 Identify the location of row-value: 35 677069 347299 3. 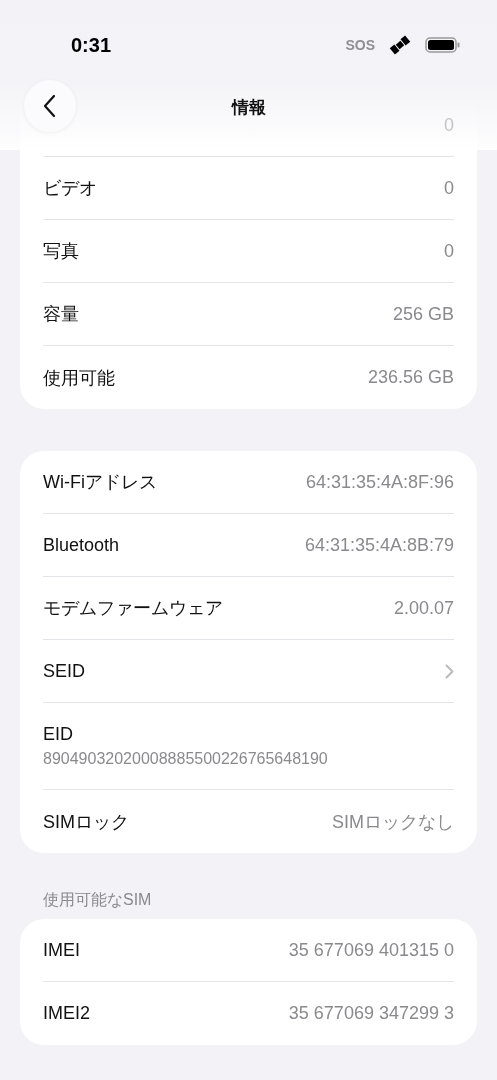
(371, 1013).